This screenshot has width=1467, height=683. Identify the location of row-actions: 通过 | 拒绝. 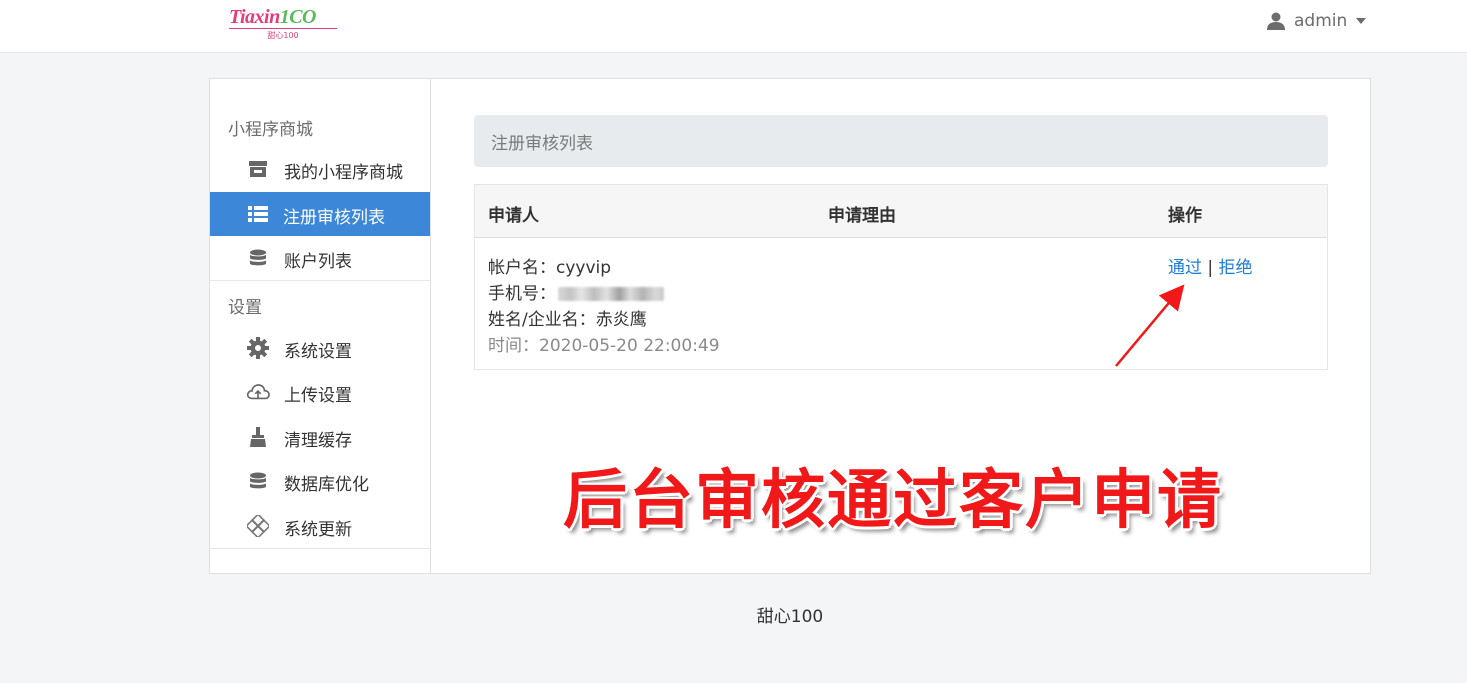
(1210, 265).